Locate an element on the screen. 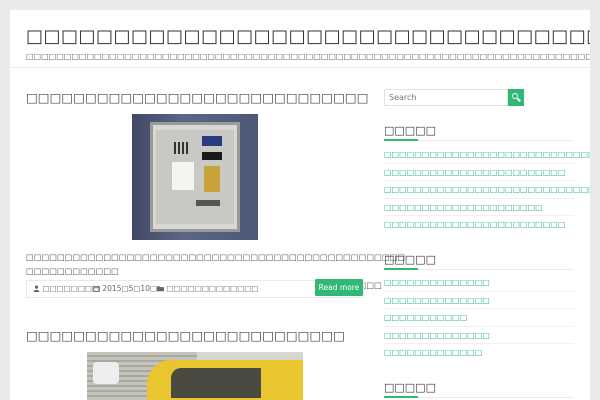 The width and height of the screenshot is (600, 400). post-author-name: □□□□□□□□ is located at coordinates (71, 288).